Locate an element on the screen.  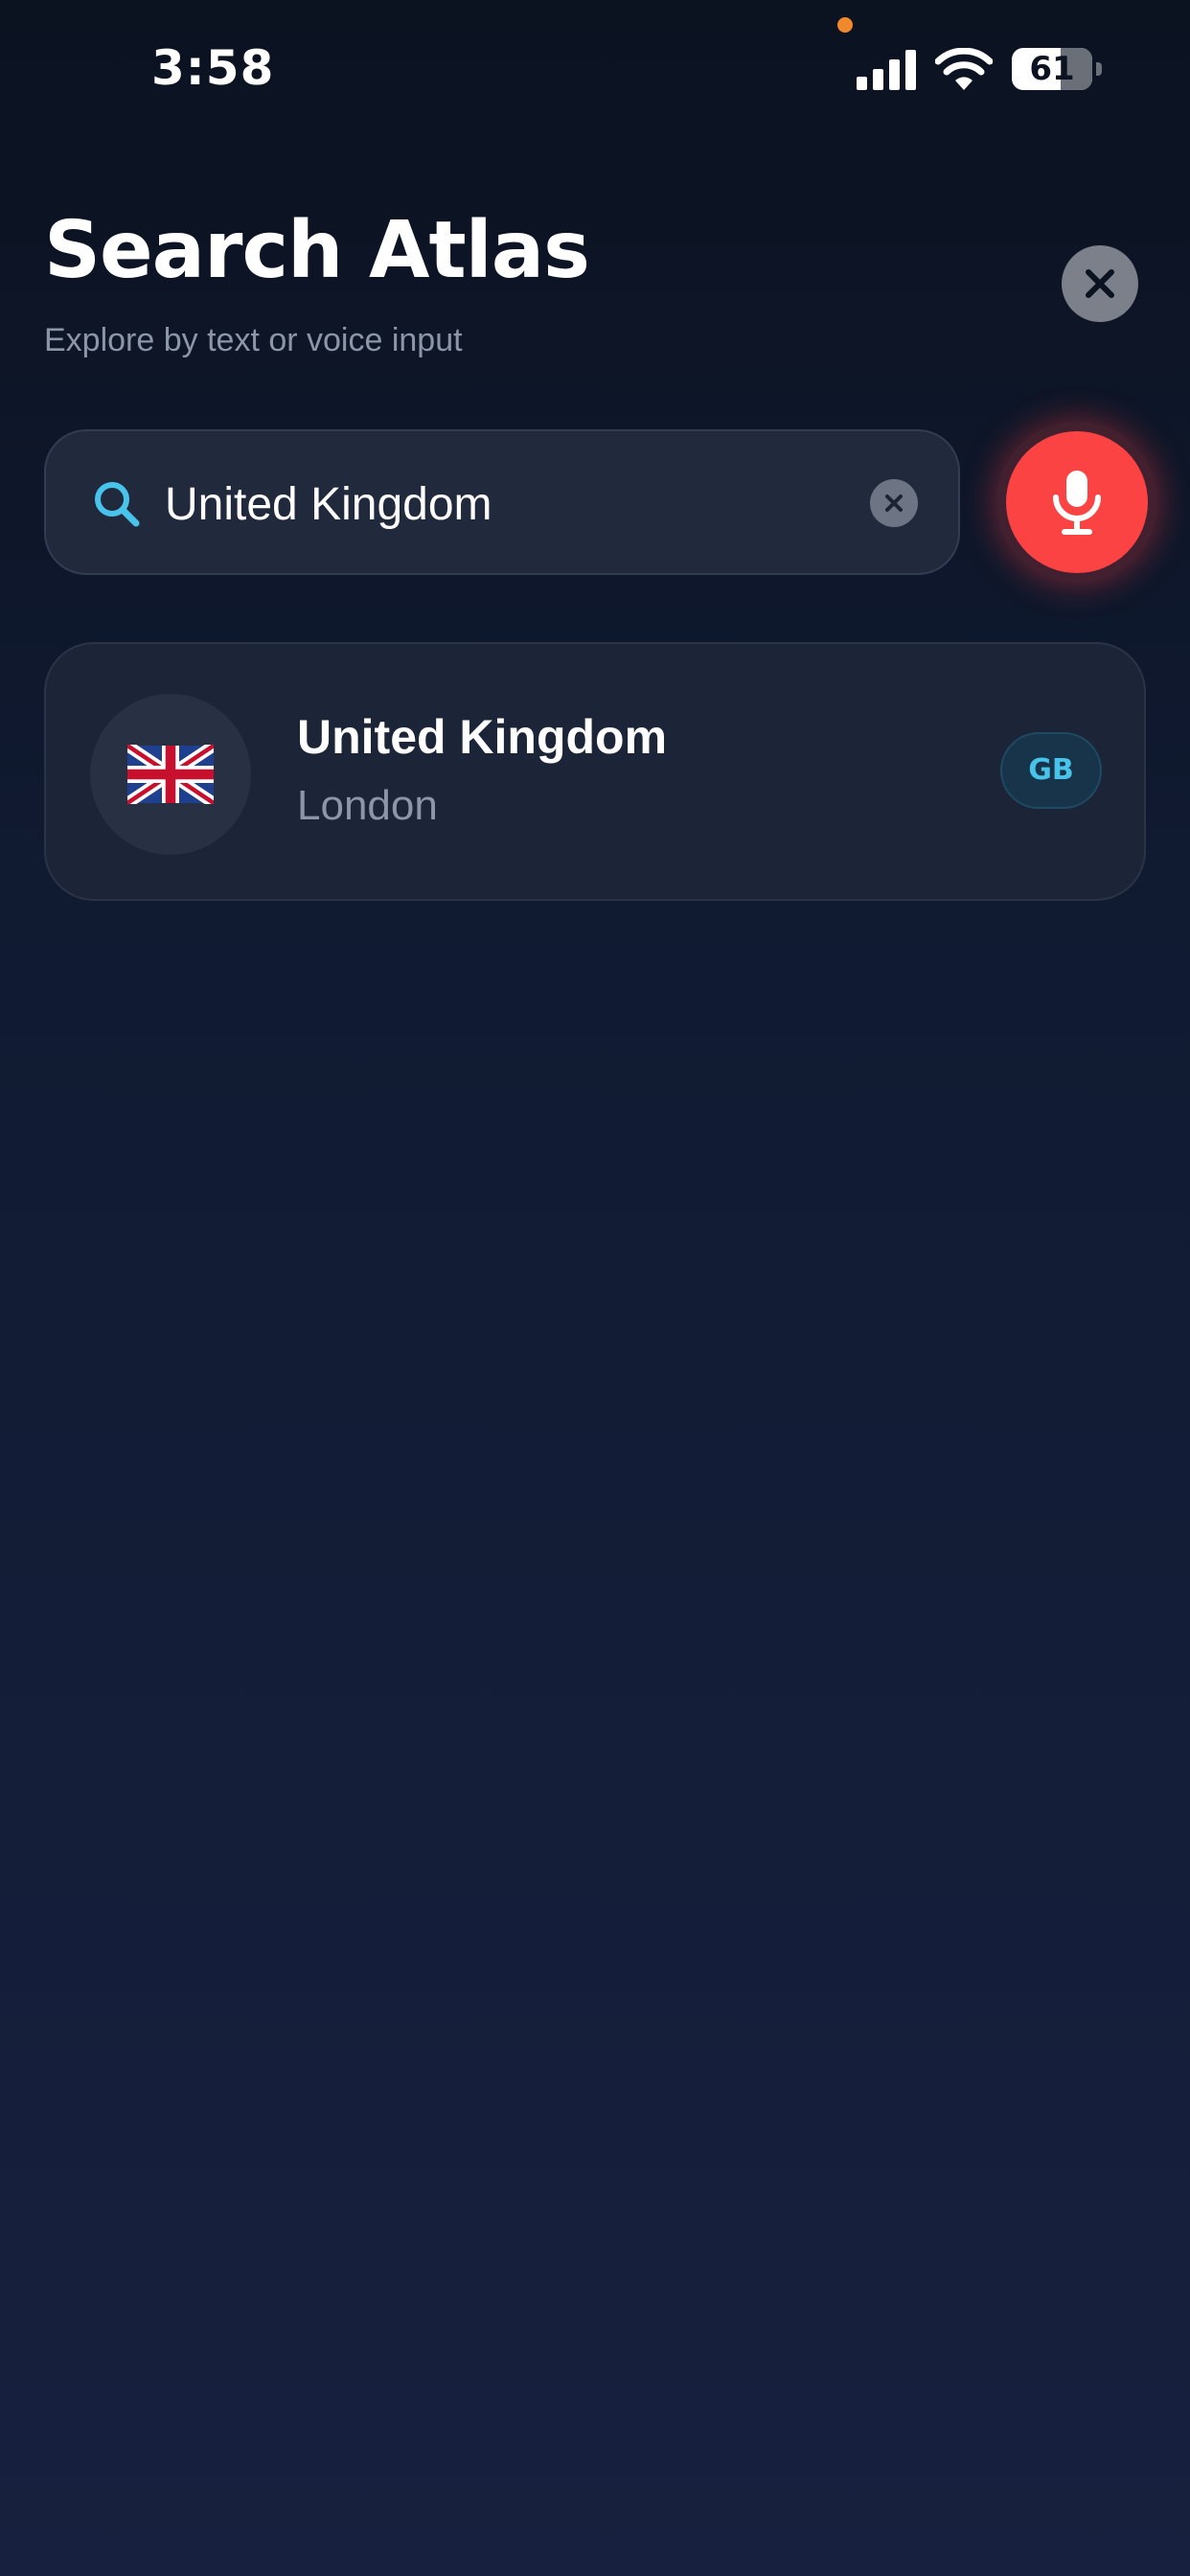
country-name: United Kingdom is located at coordinates (483, 737).